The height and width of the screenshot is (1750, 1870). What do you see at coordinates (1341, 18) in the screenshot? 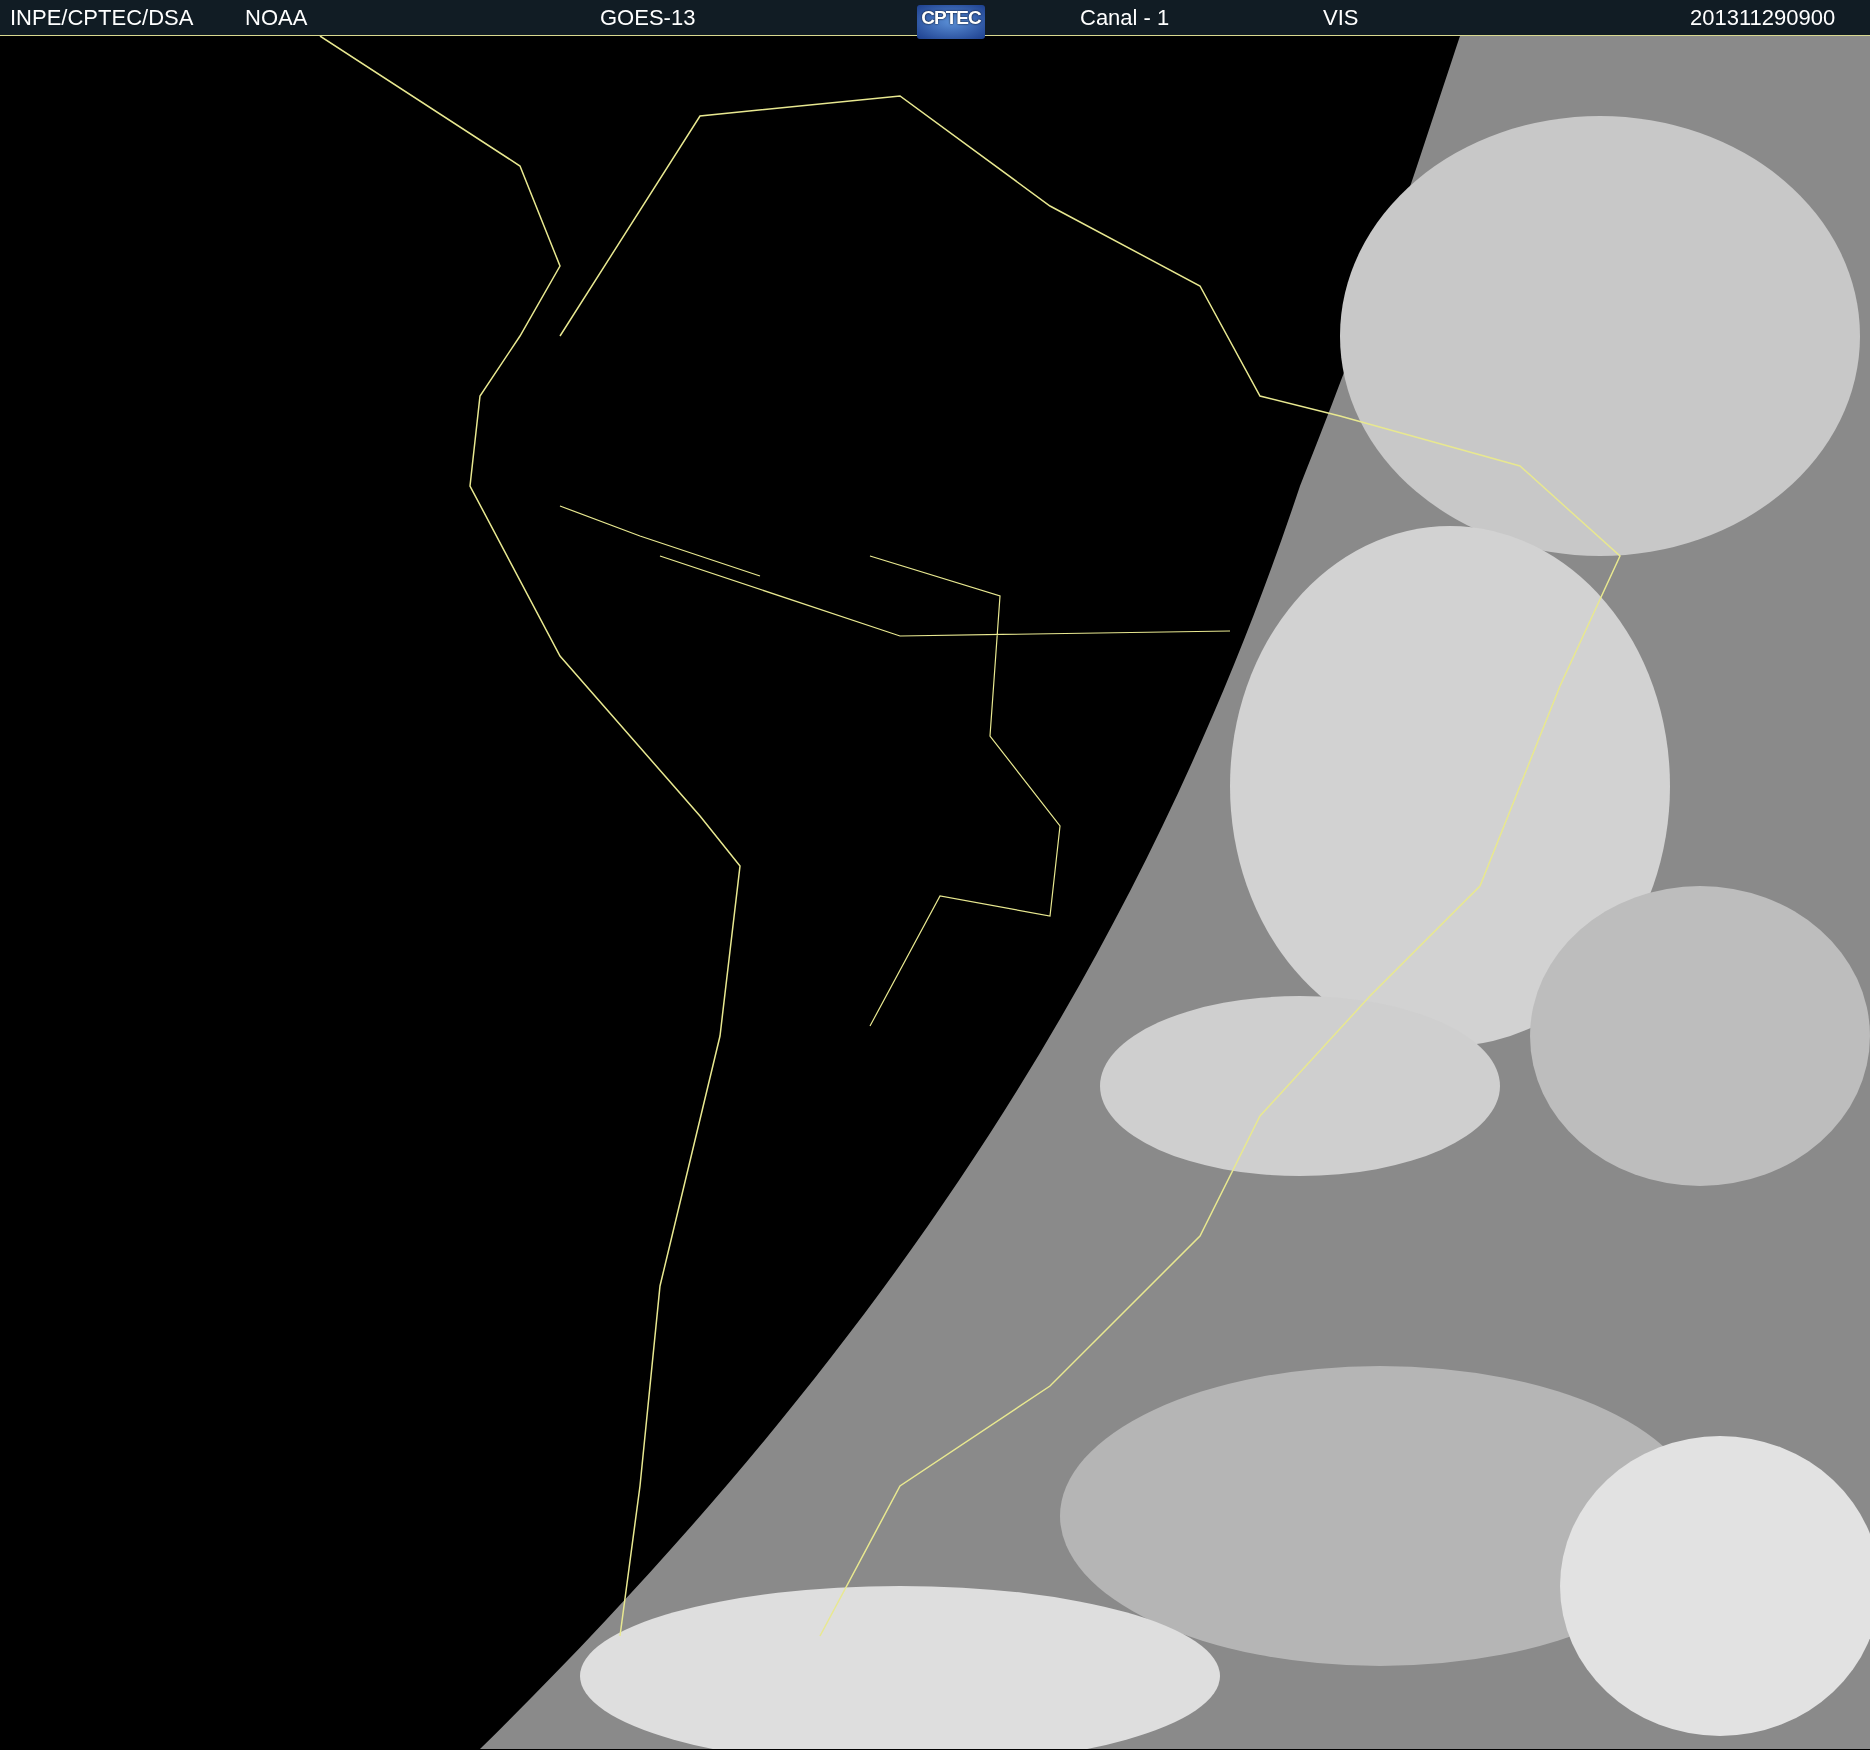
I see `header-text: VIS` at bounding box center [1341, 18].